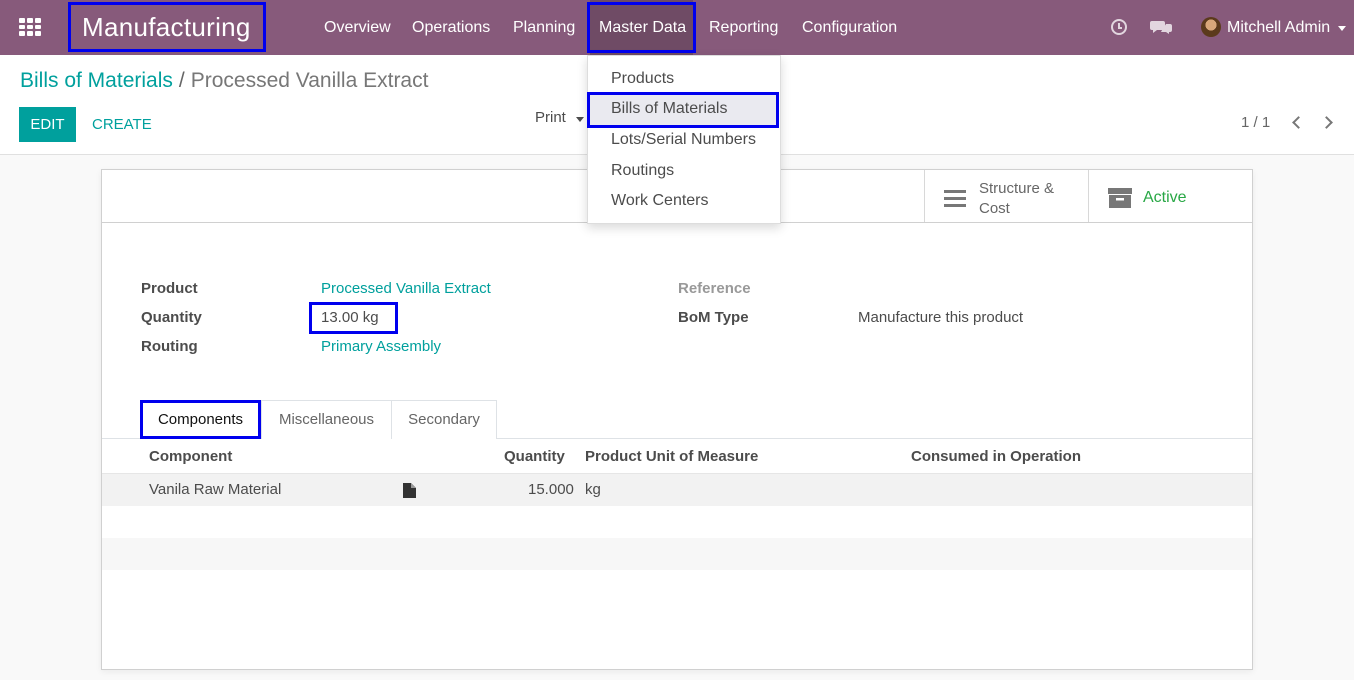  I want to click on dropdown-item-bills-of-materials: Bills of Materials, so click(669, 109).